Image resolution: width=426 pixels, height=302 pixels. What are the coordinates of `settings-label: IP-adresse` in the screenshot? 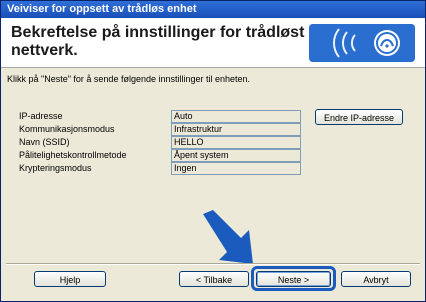 It's located at (41, 116).